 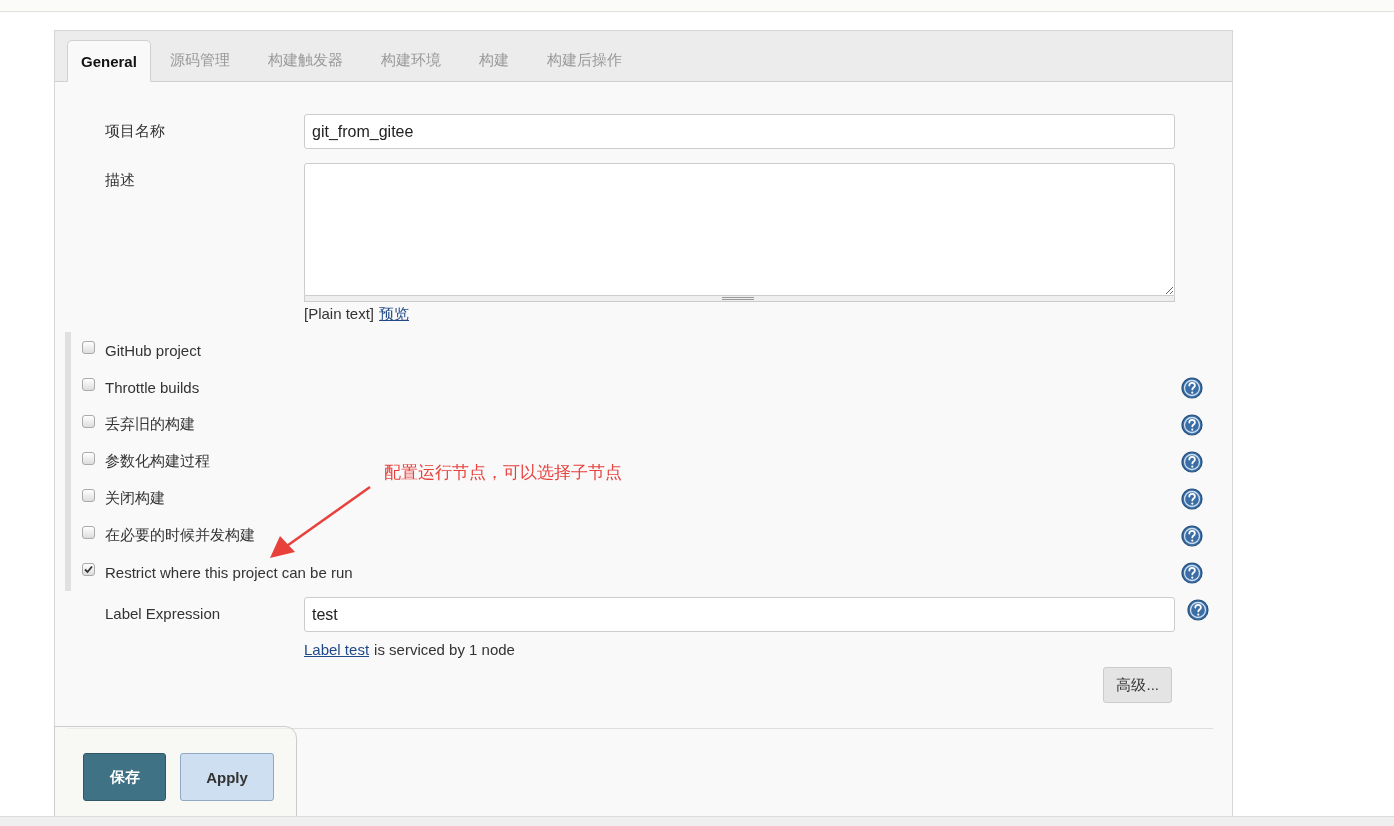 What do you see at coordinates (150, 424) in the screenshot?
I see `option-label: 丢弃旧的构建` at bounding box center [150, 424].